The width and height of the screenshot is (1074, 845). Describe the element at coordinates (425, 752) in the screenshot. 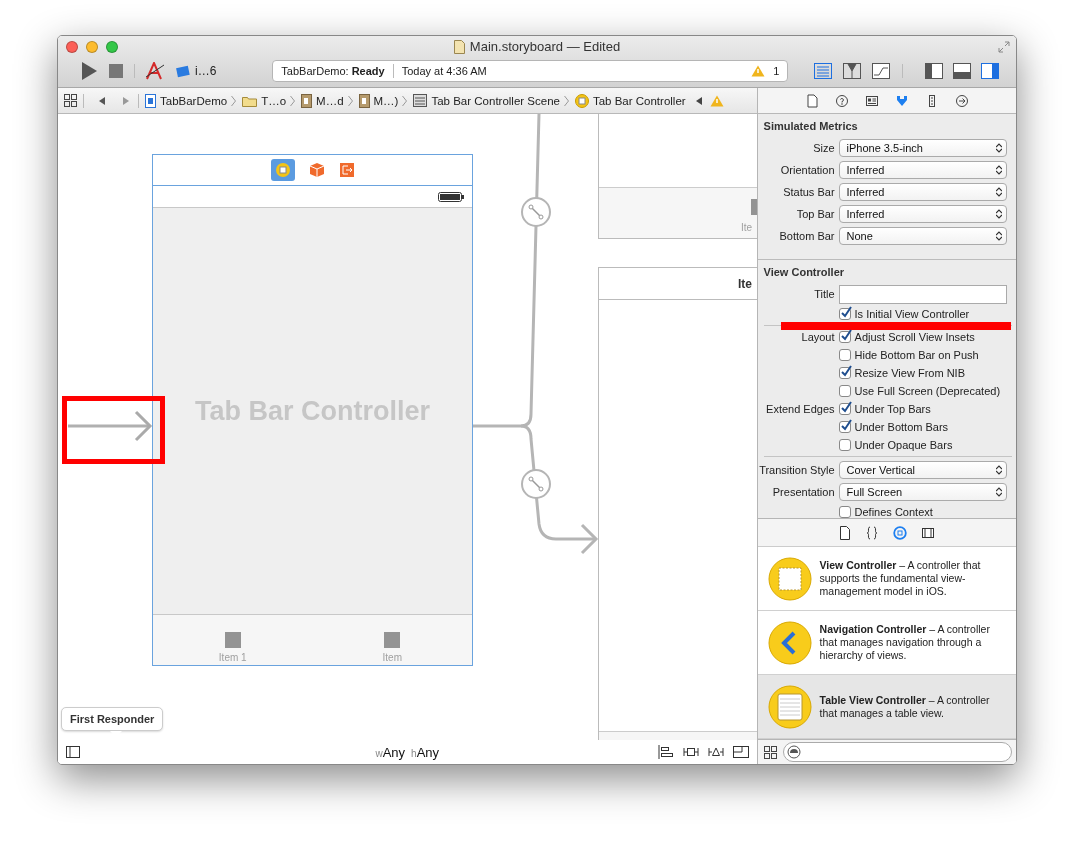

I see `size-class-button: hAny` at that location.